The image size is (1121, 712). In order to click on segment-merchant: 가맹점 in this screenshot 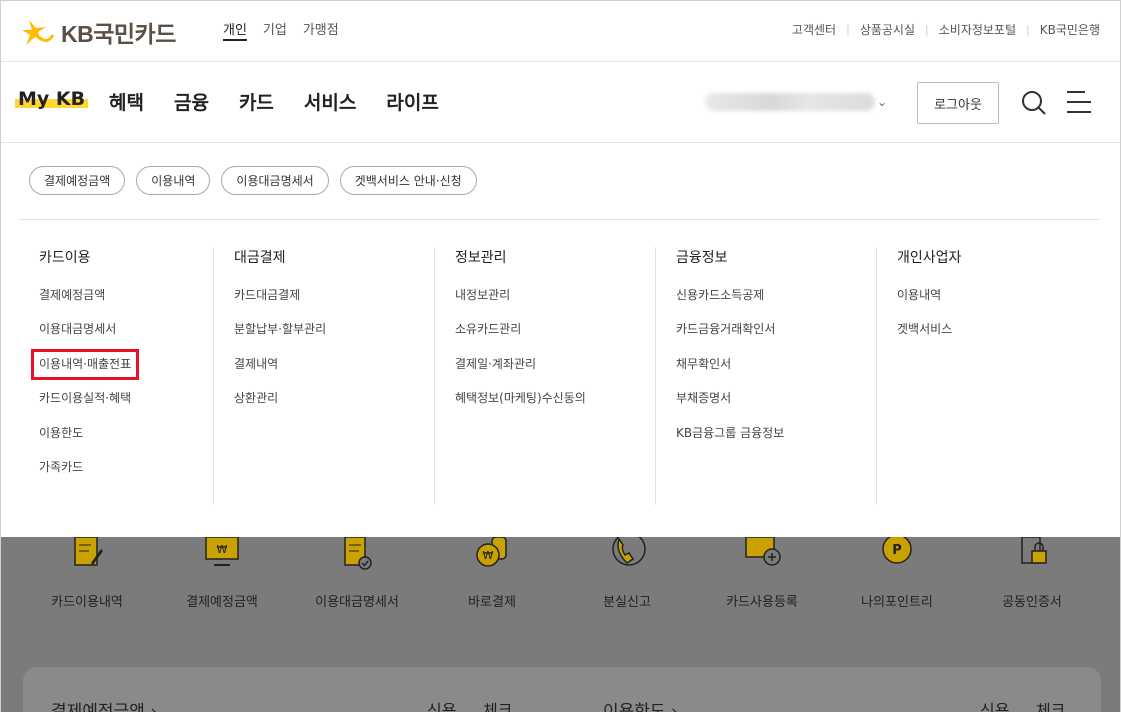, I will do `click(321, 28)`.